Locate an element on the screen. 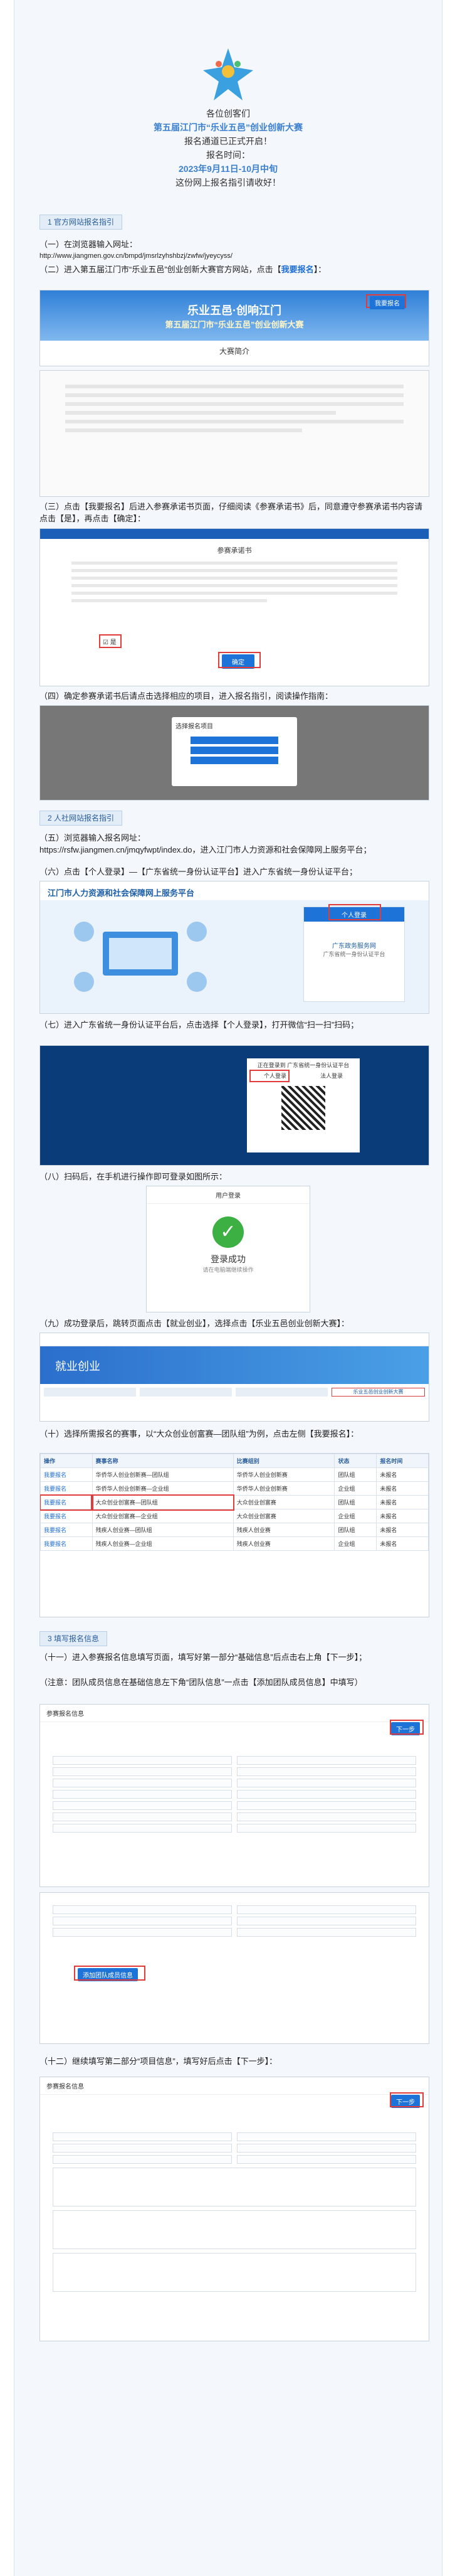 This screenshot has width=455, height=2576. screenshot-jobs: 就业创业 乐业五邑创业创新大赛 is located at coordinates (234, 1378).